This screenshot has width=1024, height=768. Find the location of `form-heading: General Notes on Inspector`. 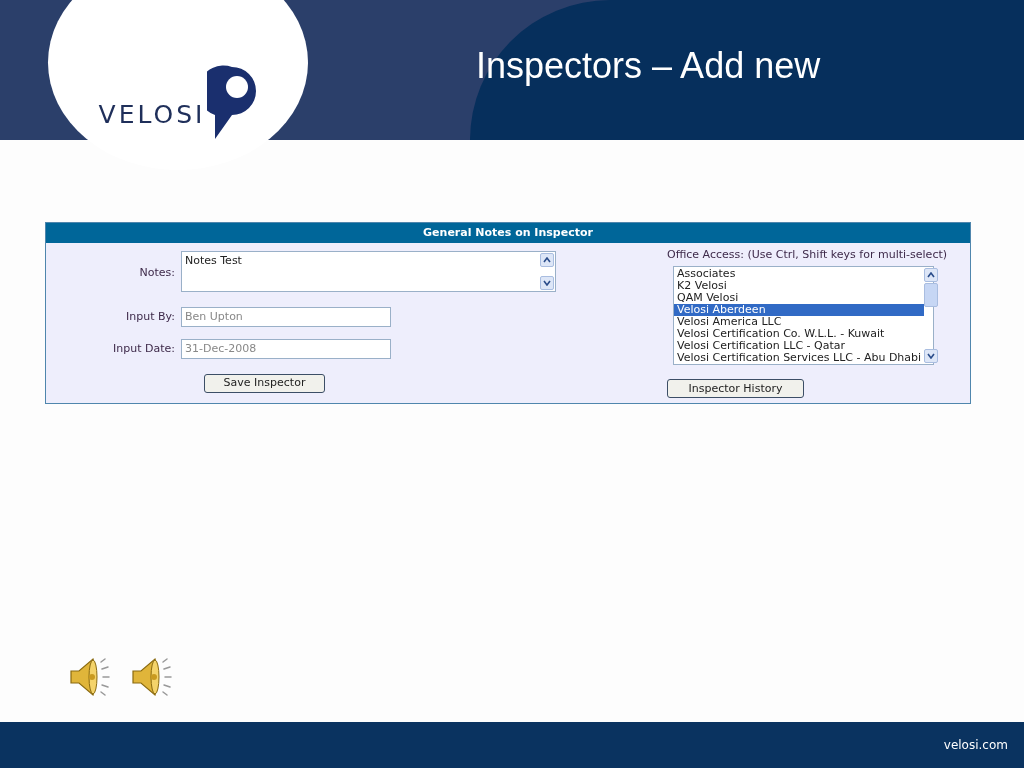

form-heading: General Notes on Inspector is located at coordinates (508, 233).